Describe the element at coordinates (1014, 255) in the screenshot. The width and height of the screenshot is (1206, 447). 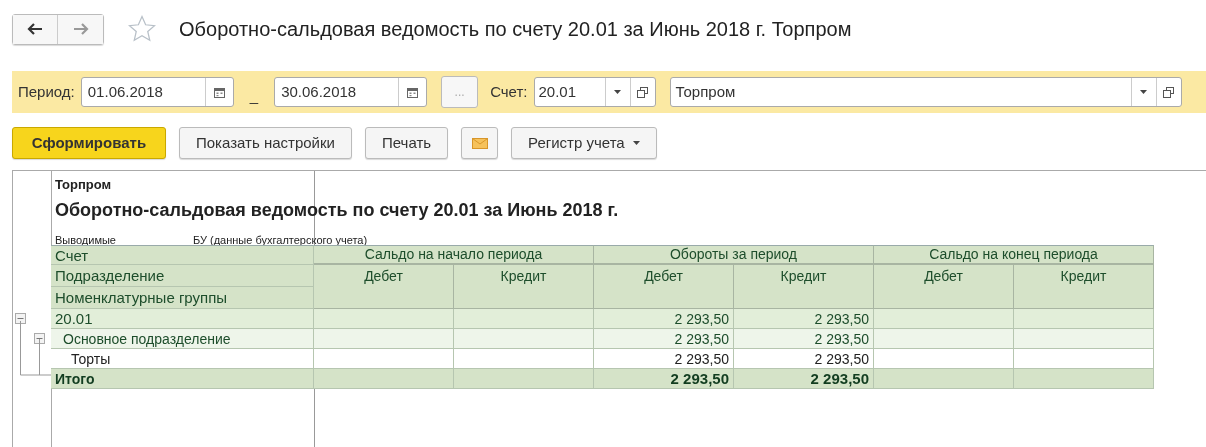
I see `column-group-header: Сальдо на конец периода` at that location.